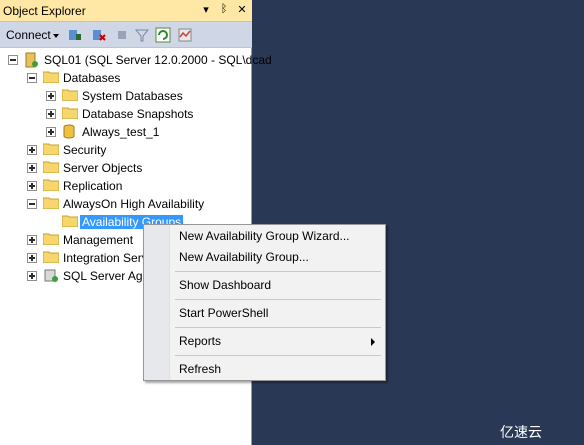  Describe the element at coordinates (122, 35) in the screenshot. I see `stop-icon` at that location.